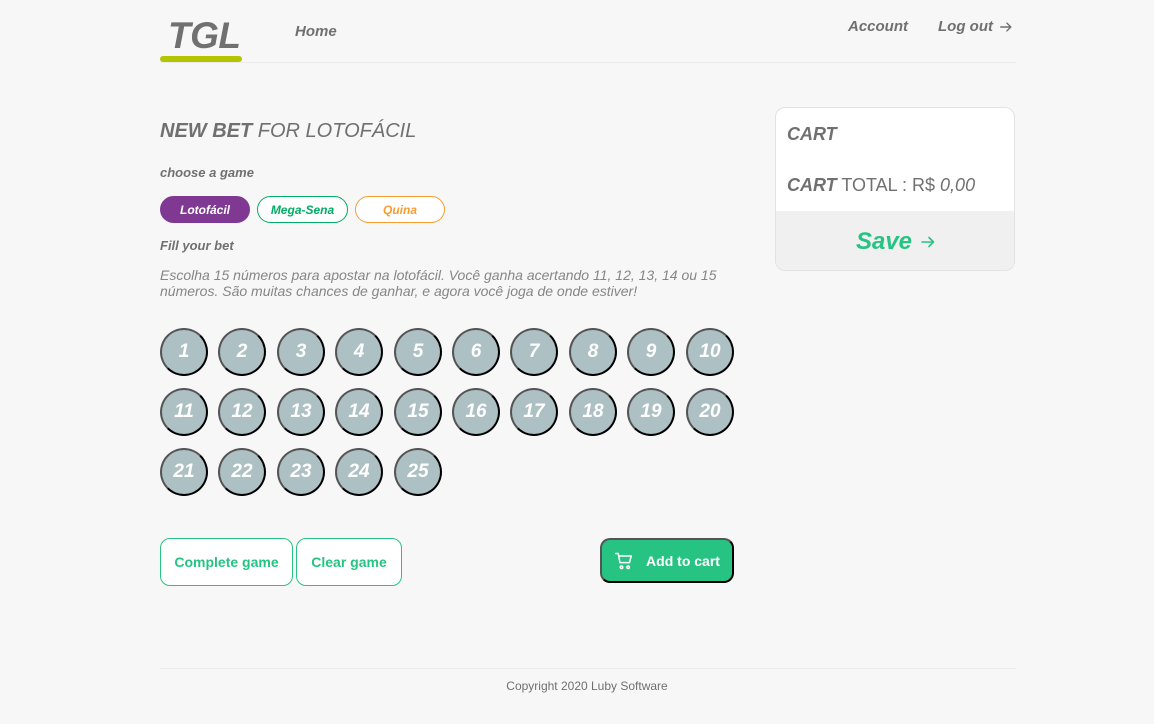 This screenshot has width=1154, height=724. Describe the element at coordinates (242, 412) in the screenshot. I see `number-ball: 12` at that location.